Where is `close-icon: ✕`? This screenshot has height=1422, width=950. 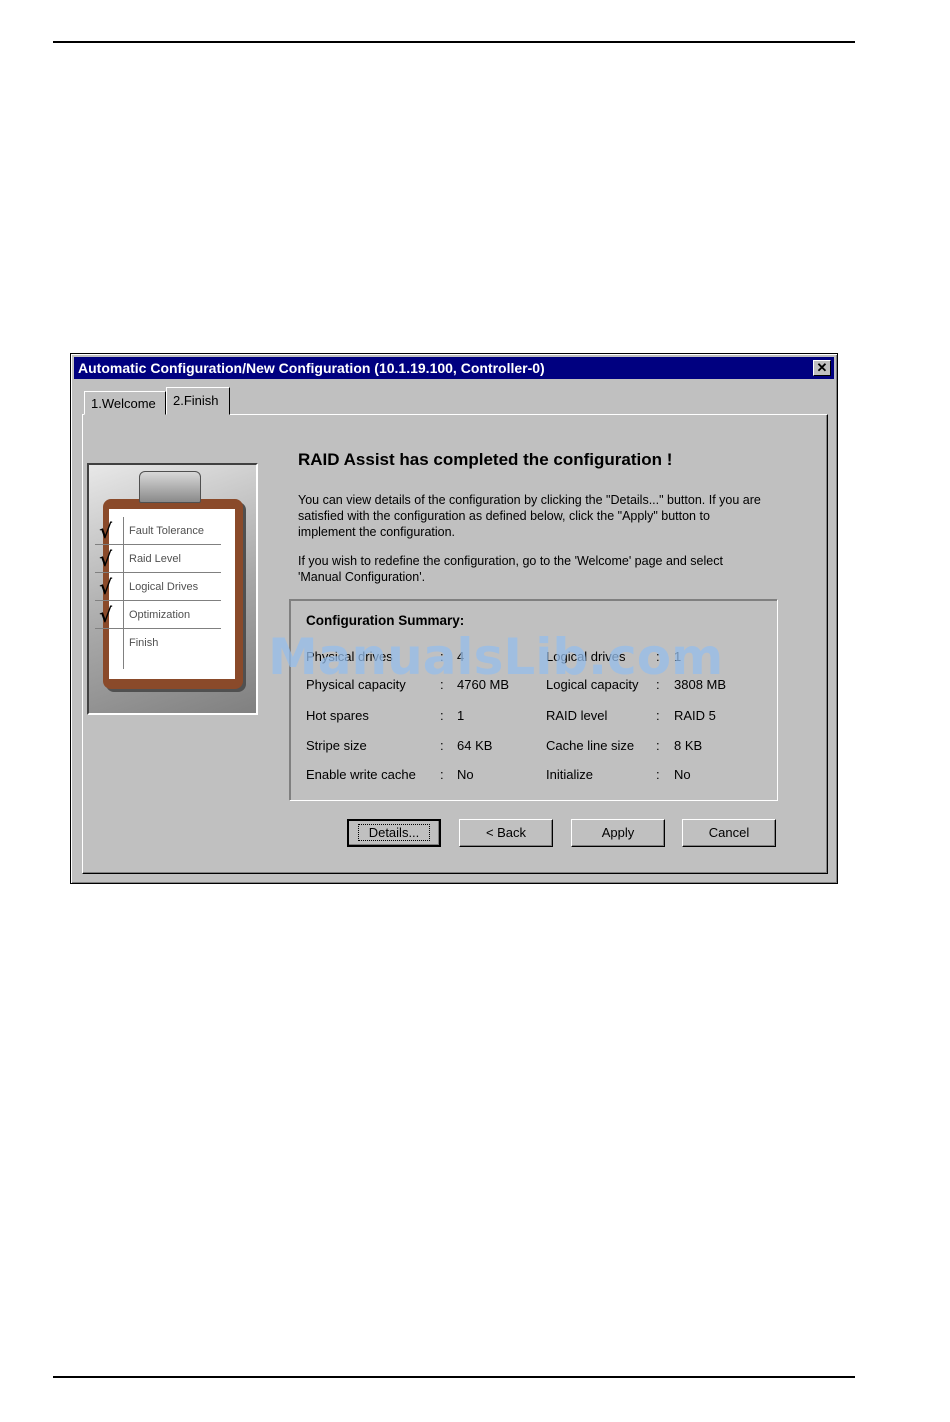
close-icon: ✕ is located at coordinates (822, 368).